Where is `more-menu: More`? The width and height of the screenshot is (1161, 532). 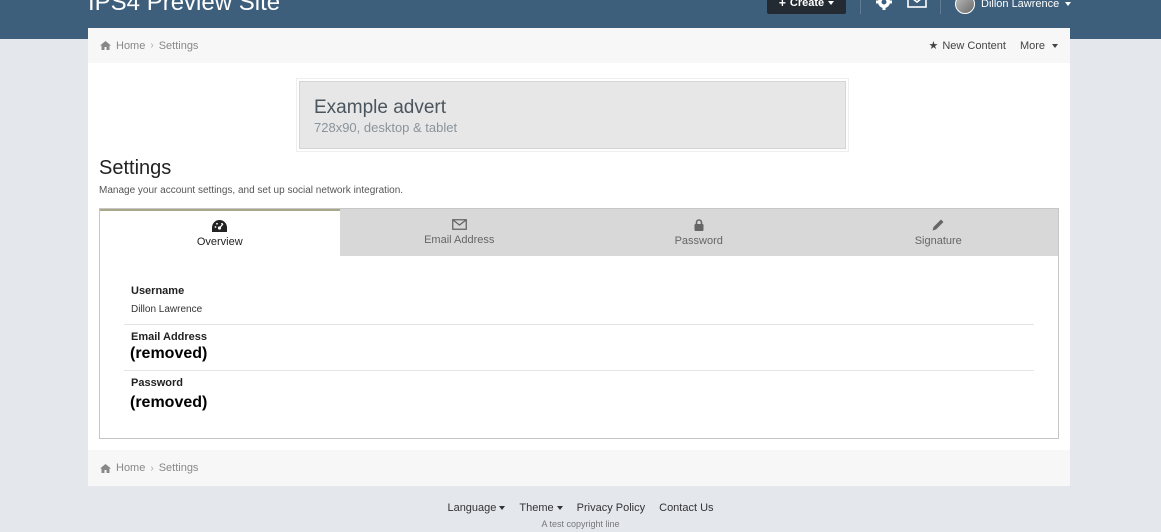
more-menu: More is located at coordinates (1039, 46).